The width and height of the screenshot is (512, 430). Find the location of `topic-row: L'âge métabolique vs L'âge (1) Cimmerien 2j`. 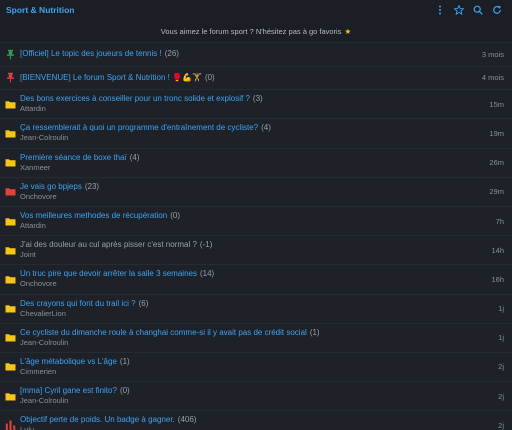

topic-row: L'âge métabolique vs L'âge (1) Cimmerien 2j is located at coordinates (256, 366).